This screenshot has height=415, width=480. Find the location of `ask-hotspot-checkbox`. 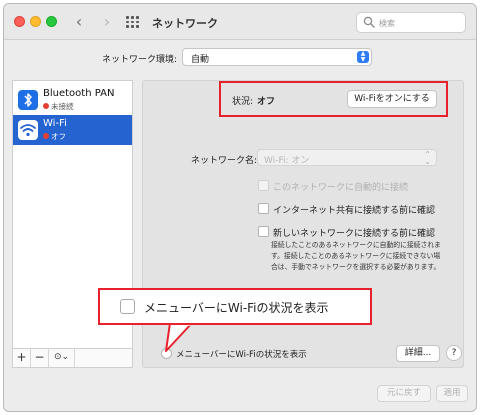

ask-hotspot-checkbox is located at coordinates (263, 208).